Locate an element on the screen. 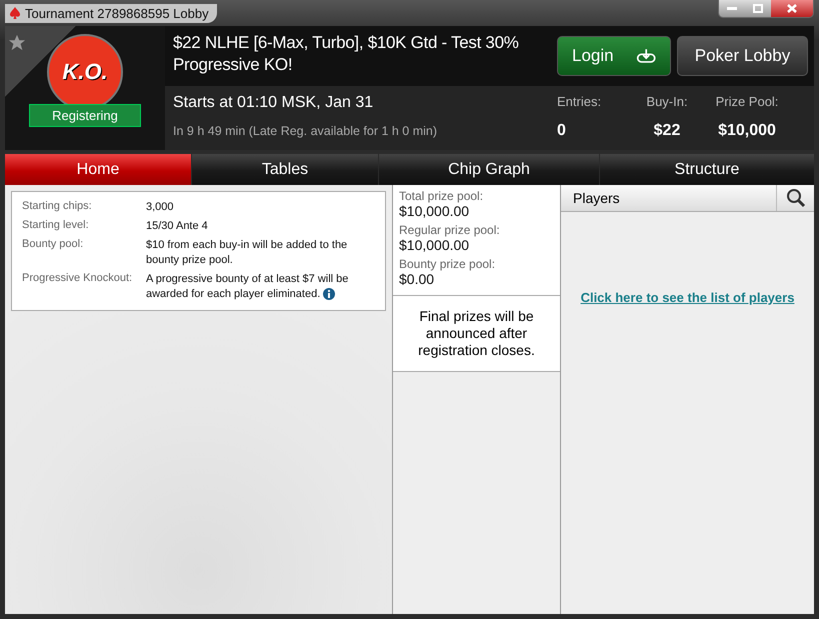 The width and height of the screenshot is (819, 619). info-label: Progressive Knockout: is located at coordinates (78, 279).